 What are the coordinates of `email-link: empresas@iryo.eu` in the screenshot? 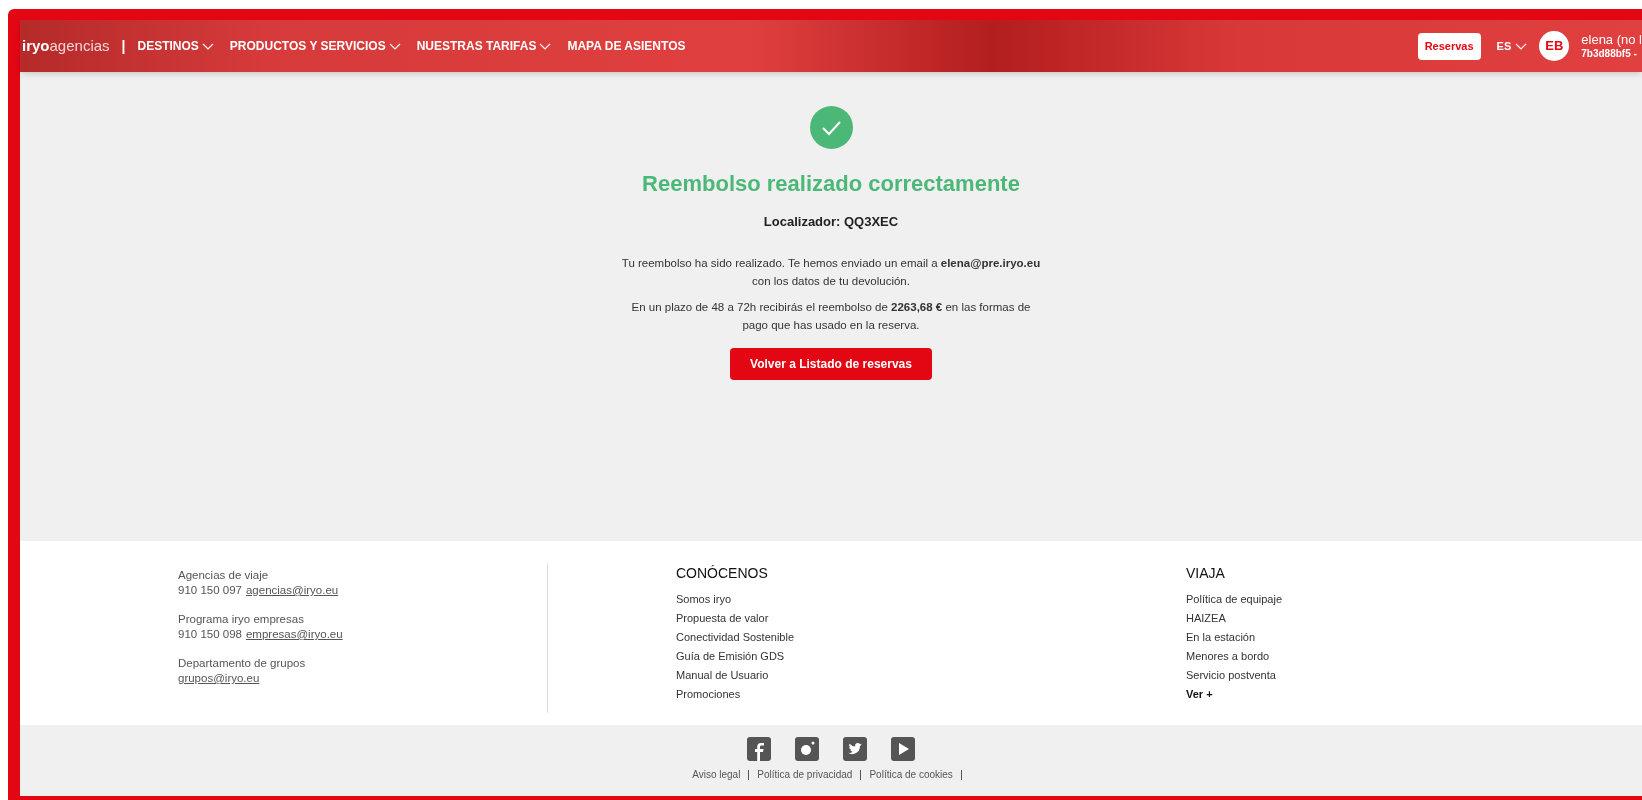 It's located at (294, 634).